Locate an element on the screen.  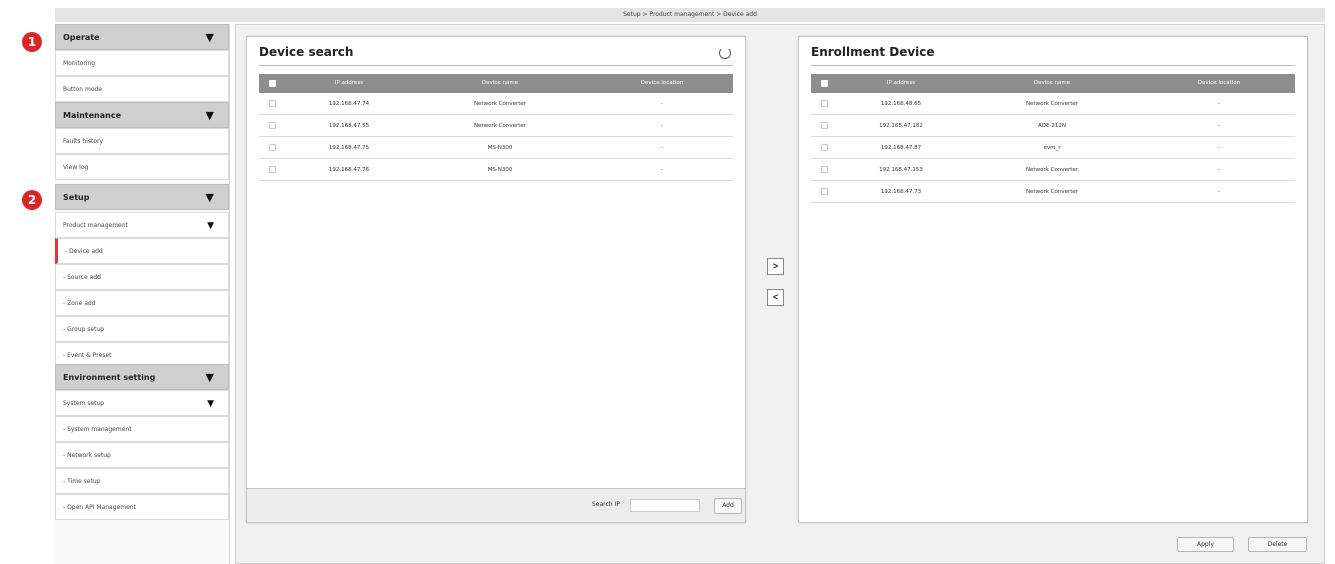
move-right-button: > is located at coordinates (775, 266).